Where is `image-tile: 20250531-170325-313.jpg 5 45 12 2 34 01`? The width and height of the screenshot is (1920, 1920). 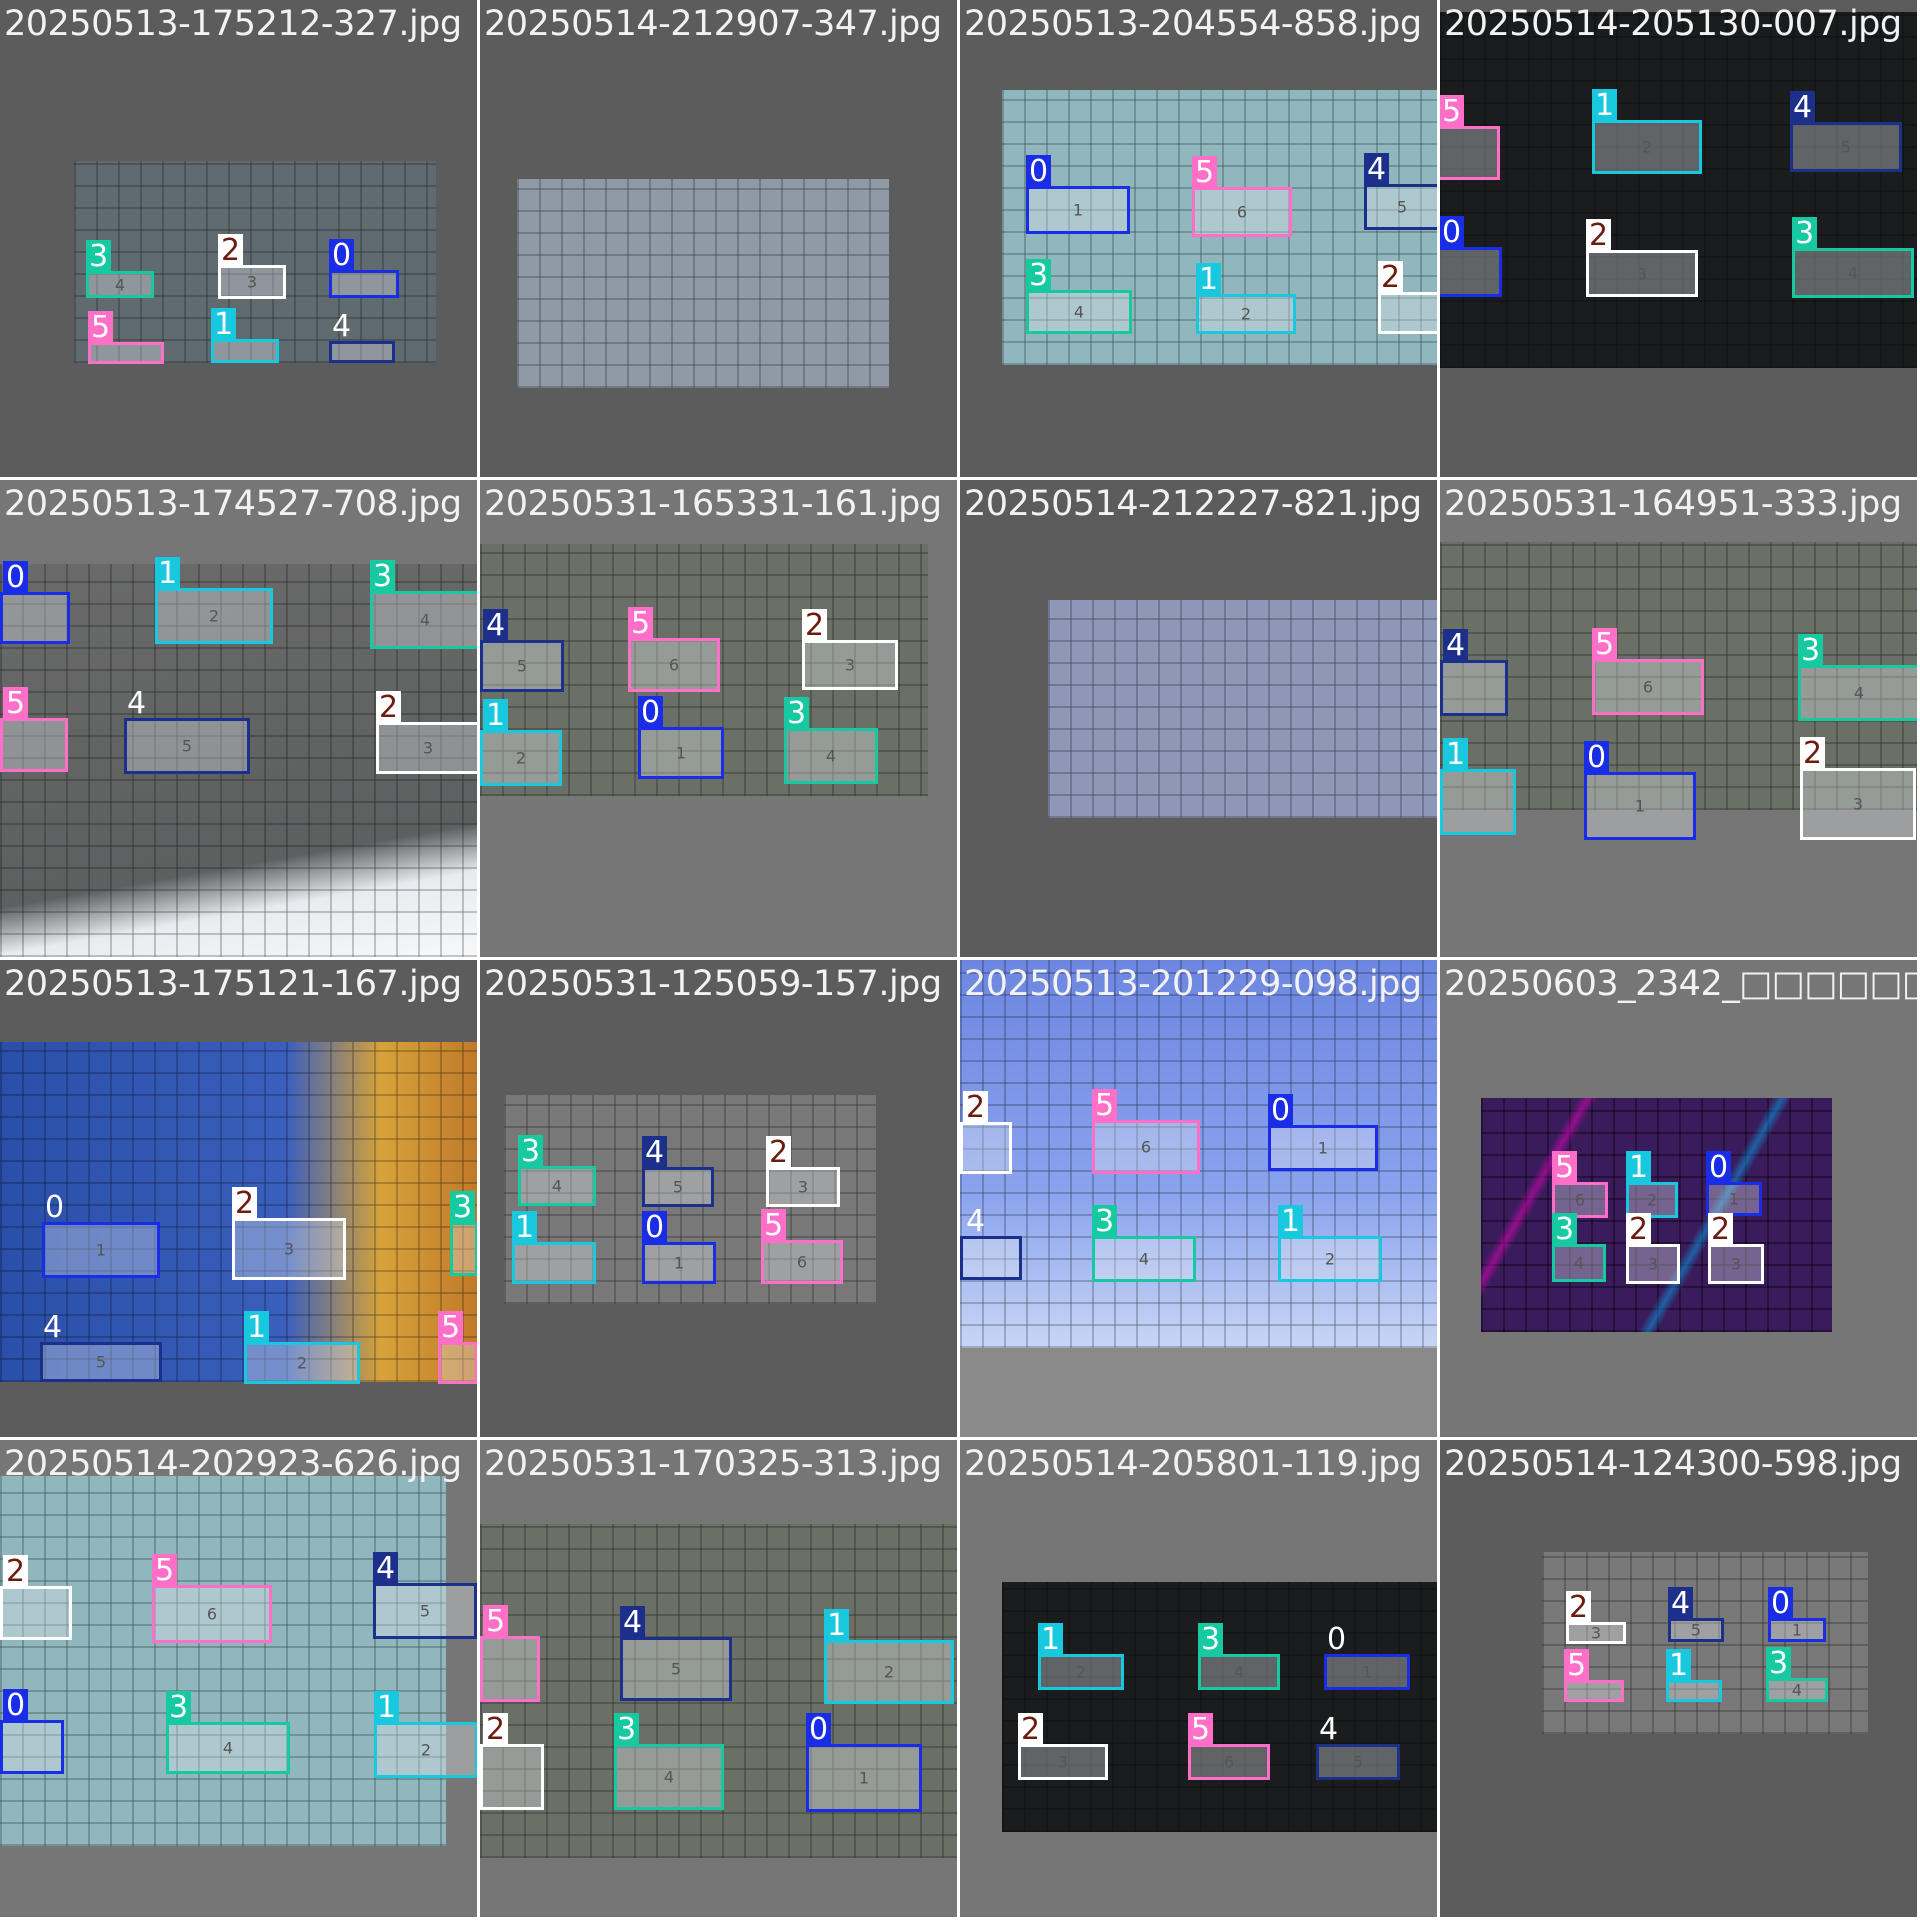 image-tile: 20250531-170325-313.jpg 5 45 12 2 34 01 is located at coordinates (718, 1678).